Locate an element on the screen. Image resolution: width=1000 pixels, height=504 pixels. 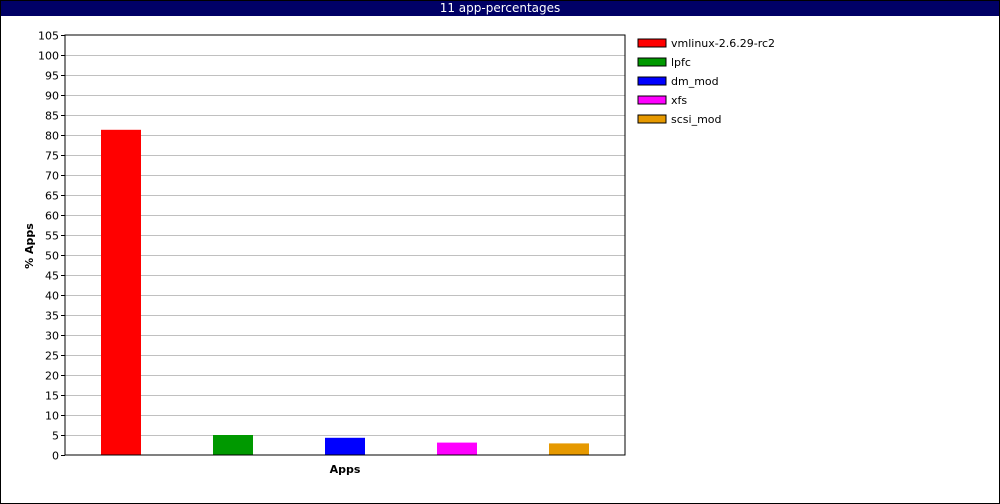
y-tick-label: 60 is located at coordinates (52, 216).